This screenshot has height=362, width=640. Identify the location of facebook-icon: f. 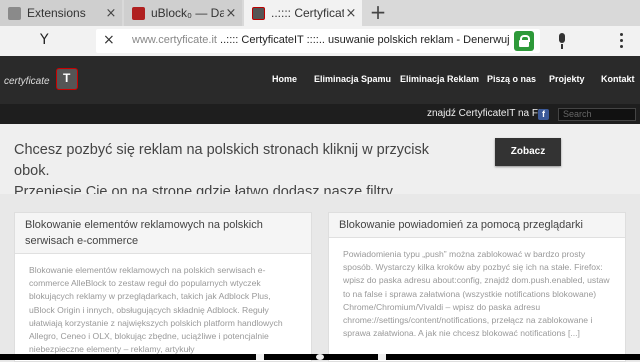
(543, 114).